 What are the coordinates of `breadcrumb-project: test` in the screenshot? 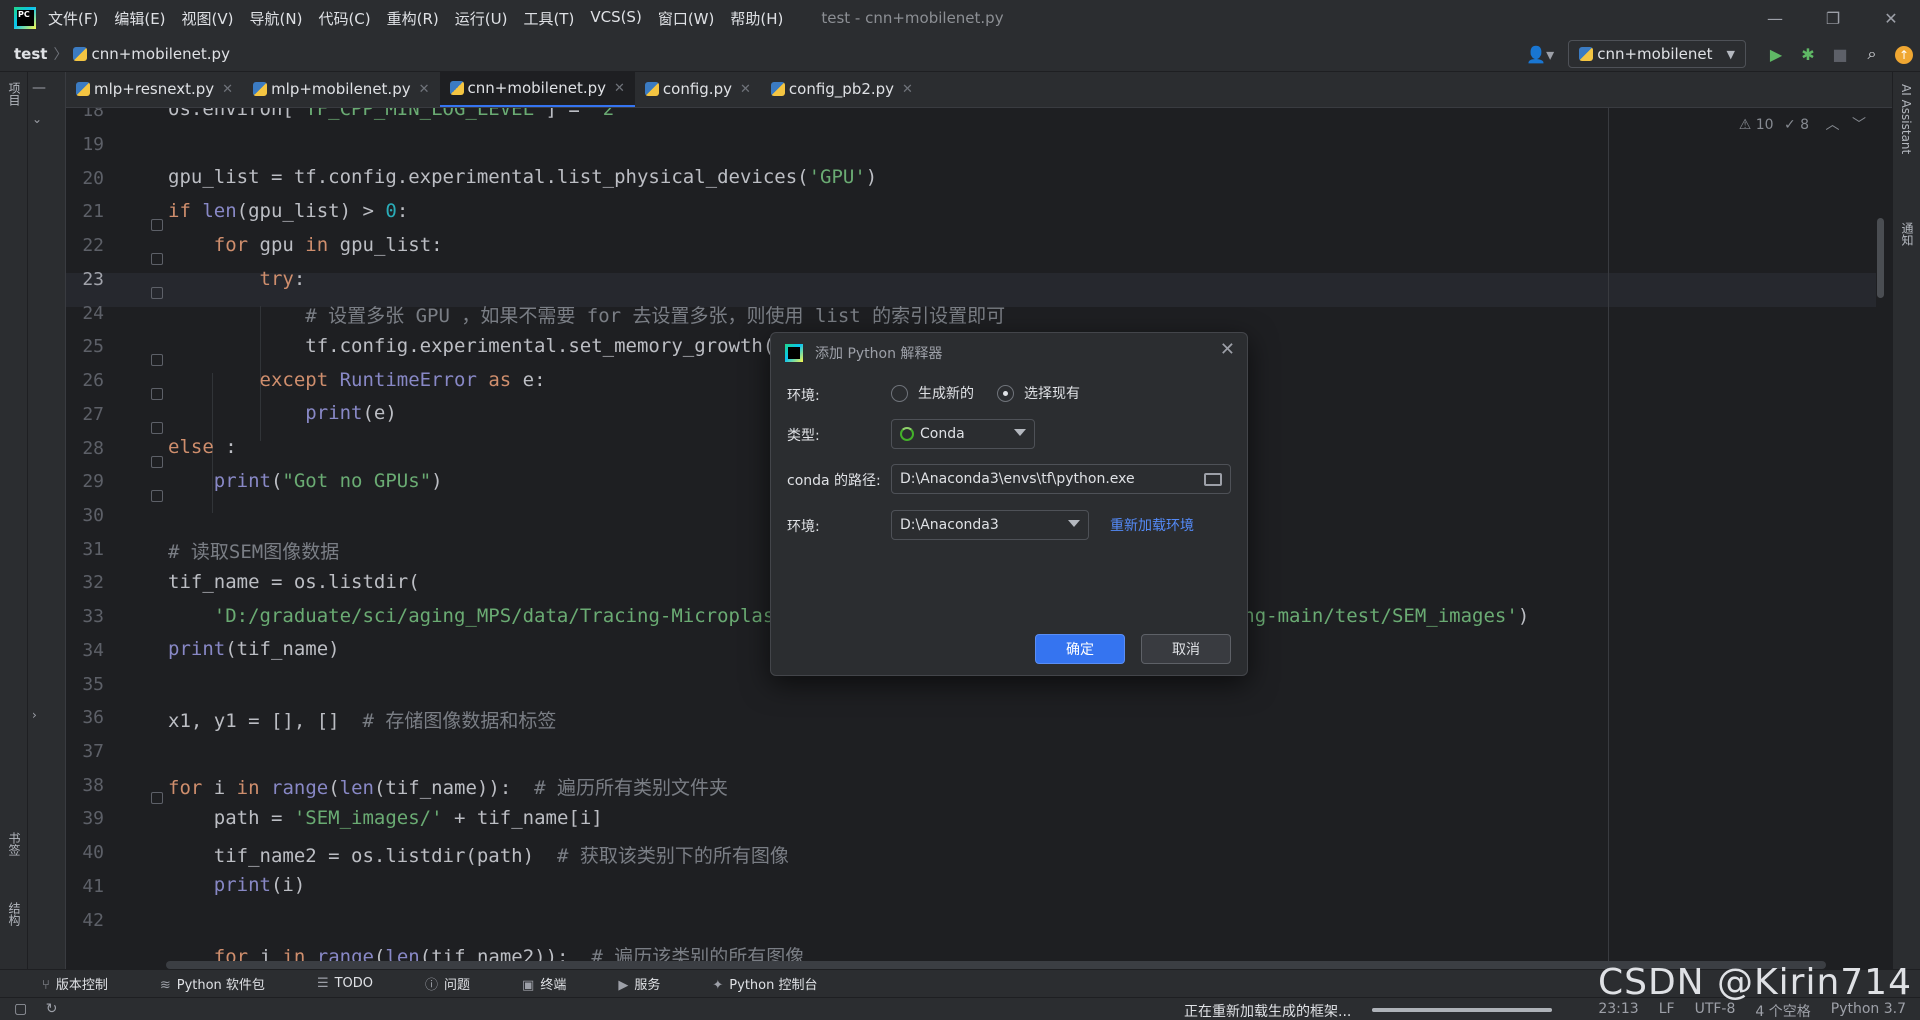 It's located at (30, 54).